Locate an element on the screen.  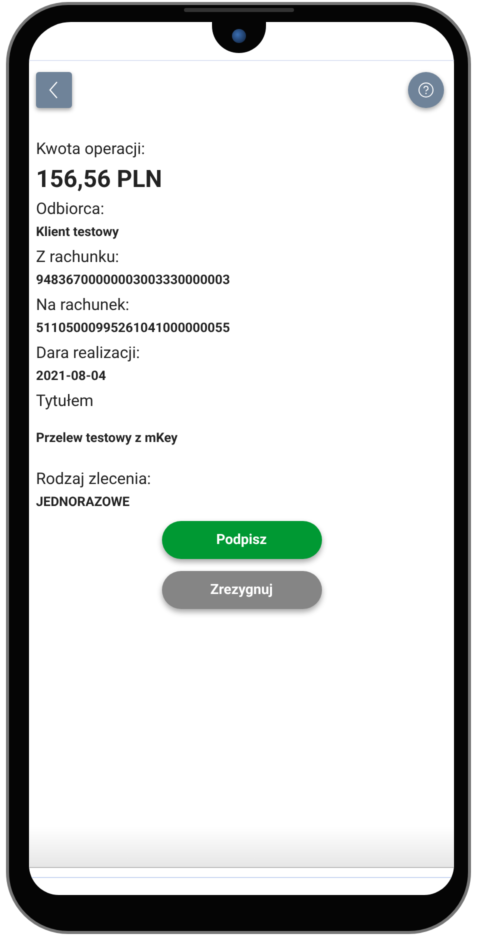
detail-label: Dara realizacji: is located at coordinates (88, 353).